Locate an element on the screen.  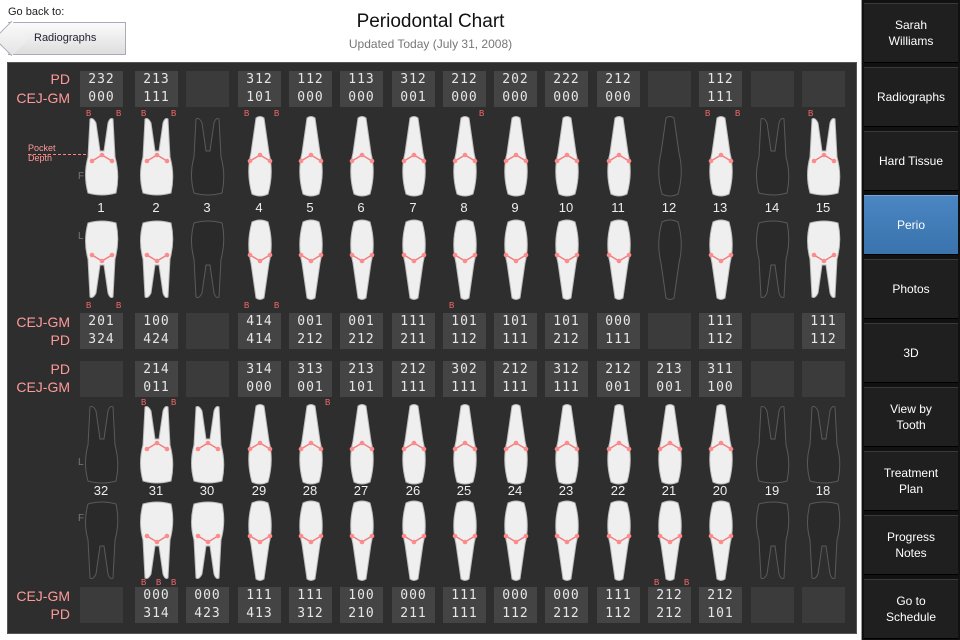
sidebar-item-5: 3D is located at coordinates (911, 353).